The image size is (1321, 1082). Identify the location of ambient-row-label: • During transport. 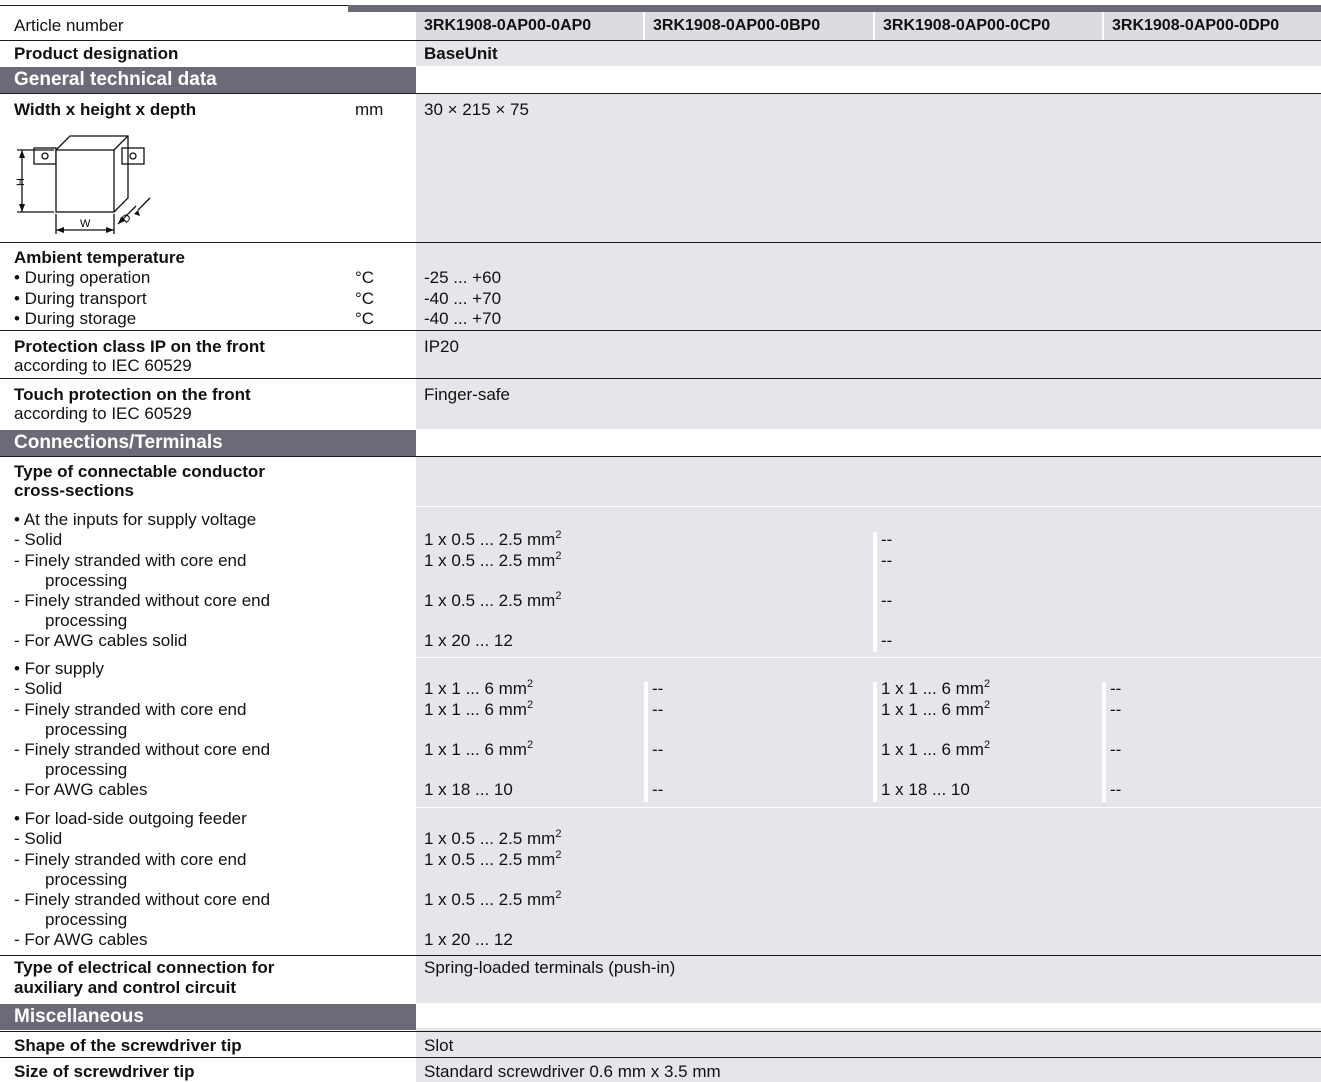
(80, 298).